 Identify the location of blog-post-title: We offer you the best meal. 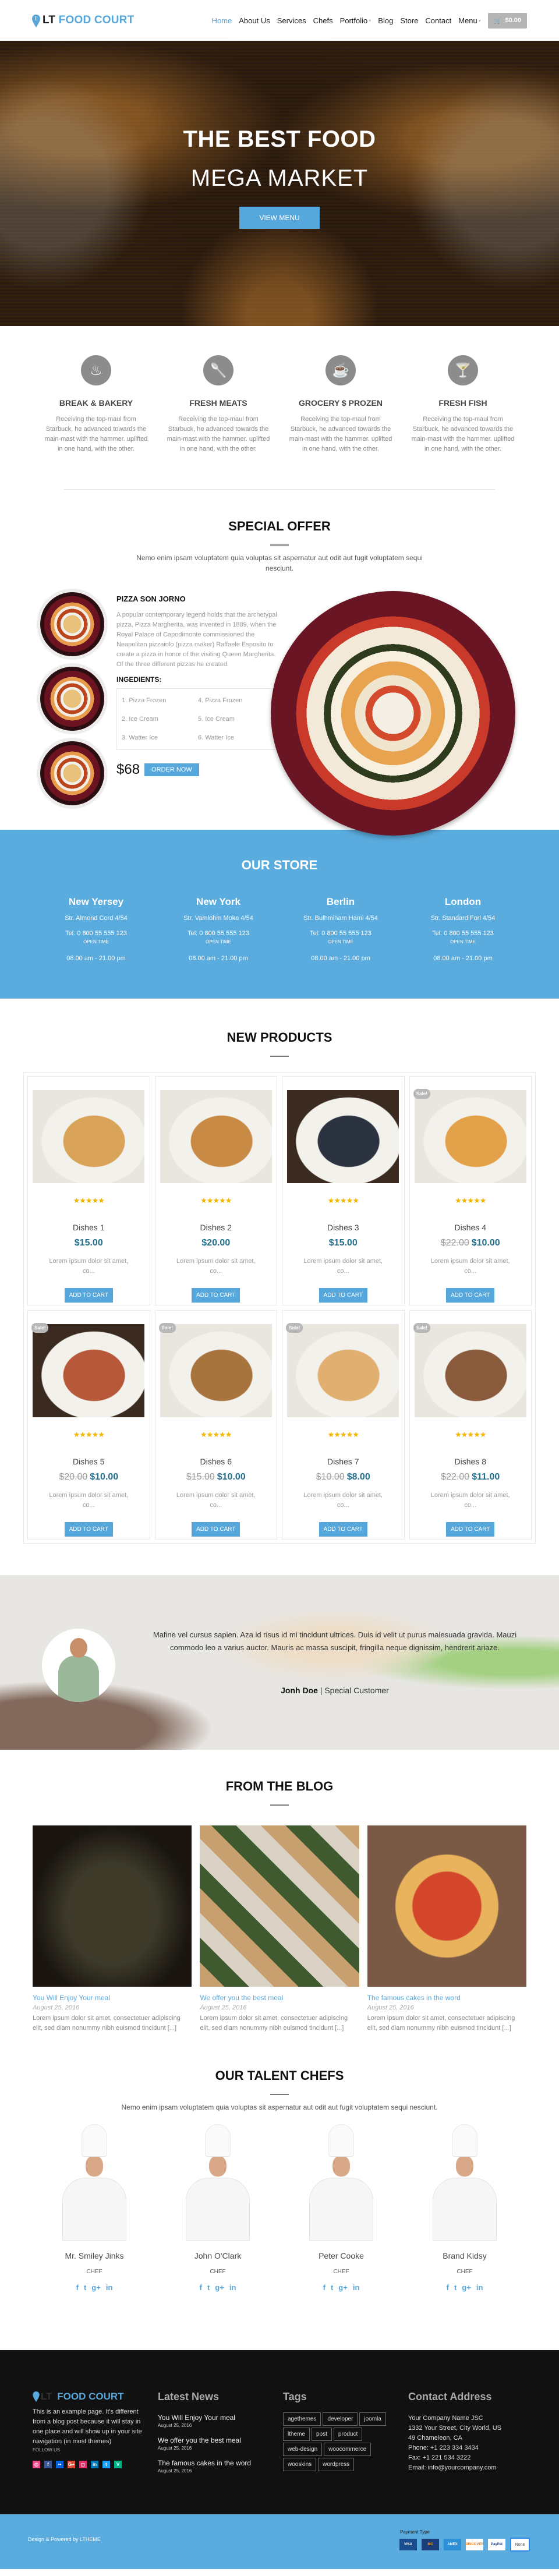
(279, 1998).